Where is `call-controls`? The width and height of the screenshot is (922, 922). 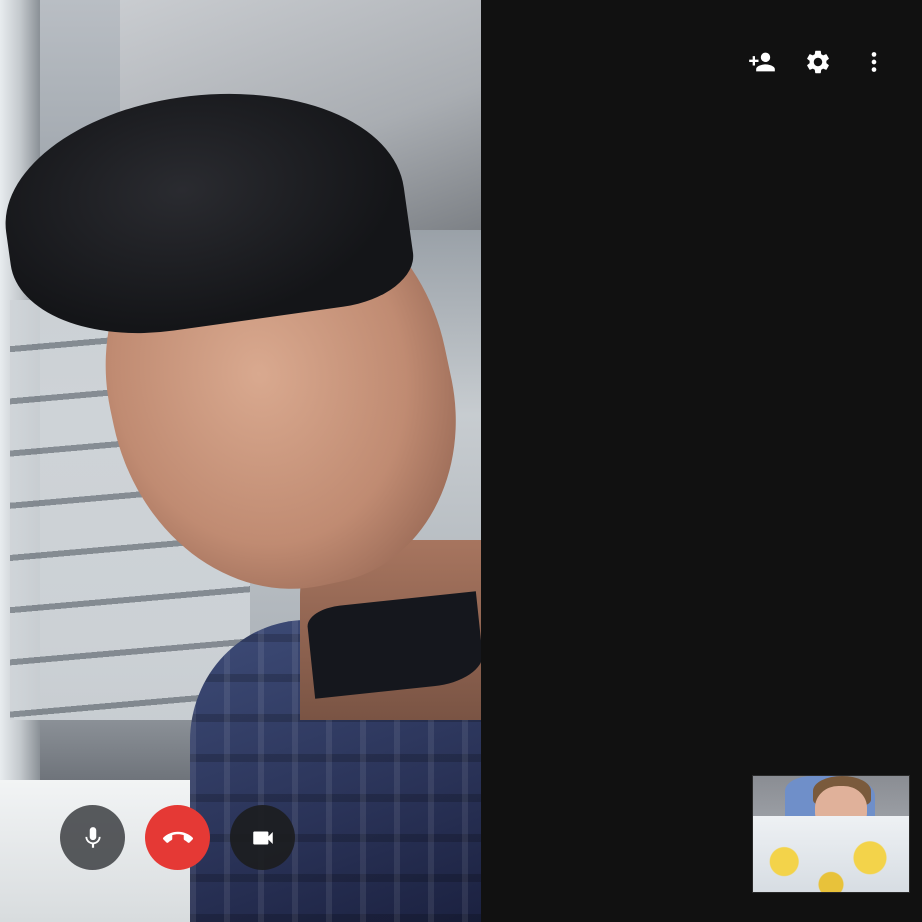 call-controls is located at coordinates (177, 837).